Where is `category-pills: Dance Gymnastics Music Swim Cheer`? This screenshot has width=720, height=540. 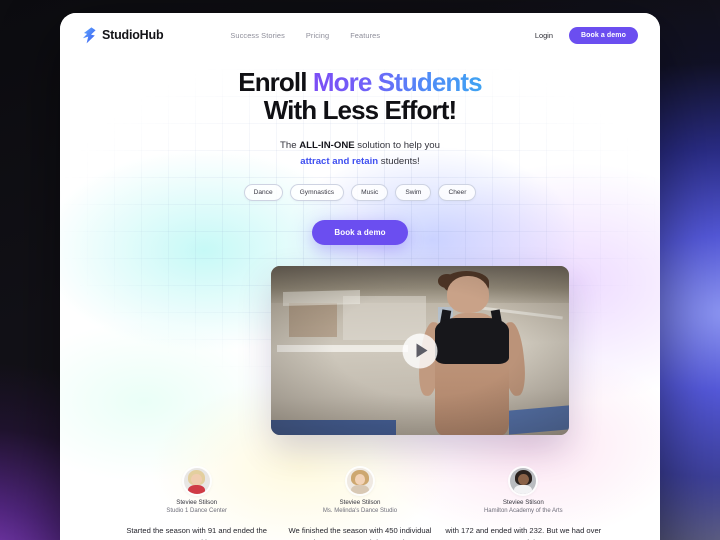
category-pills: Dance Gymnastics Music Swim Cheer is located at coordinates (360, 193).